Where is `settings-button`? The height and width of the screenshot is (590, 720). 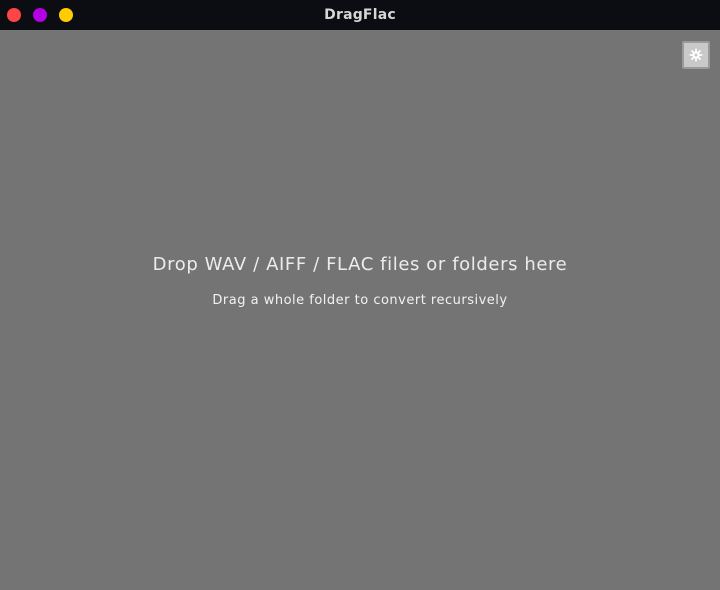 settings-button is located at coordinates (696, 55).